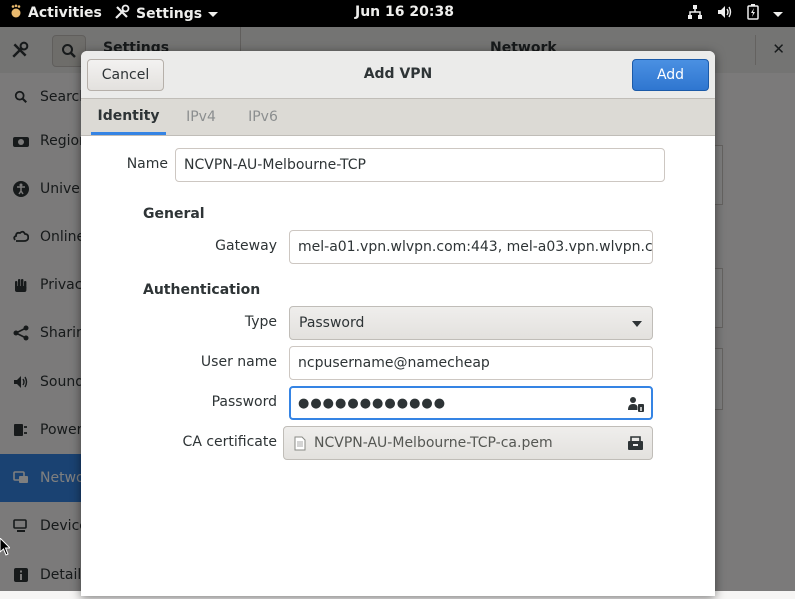  What do you see at coordinates (128, 117) in the screenshot?
I see `tab-identity: Identity` at bounding box center [128, 117].